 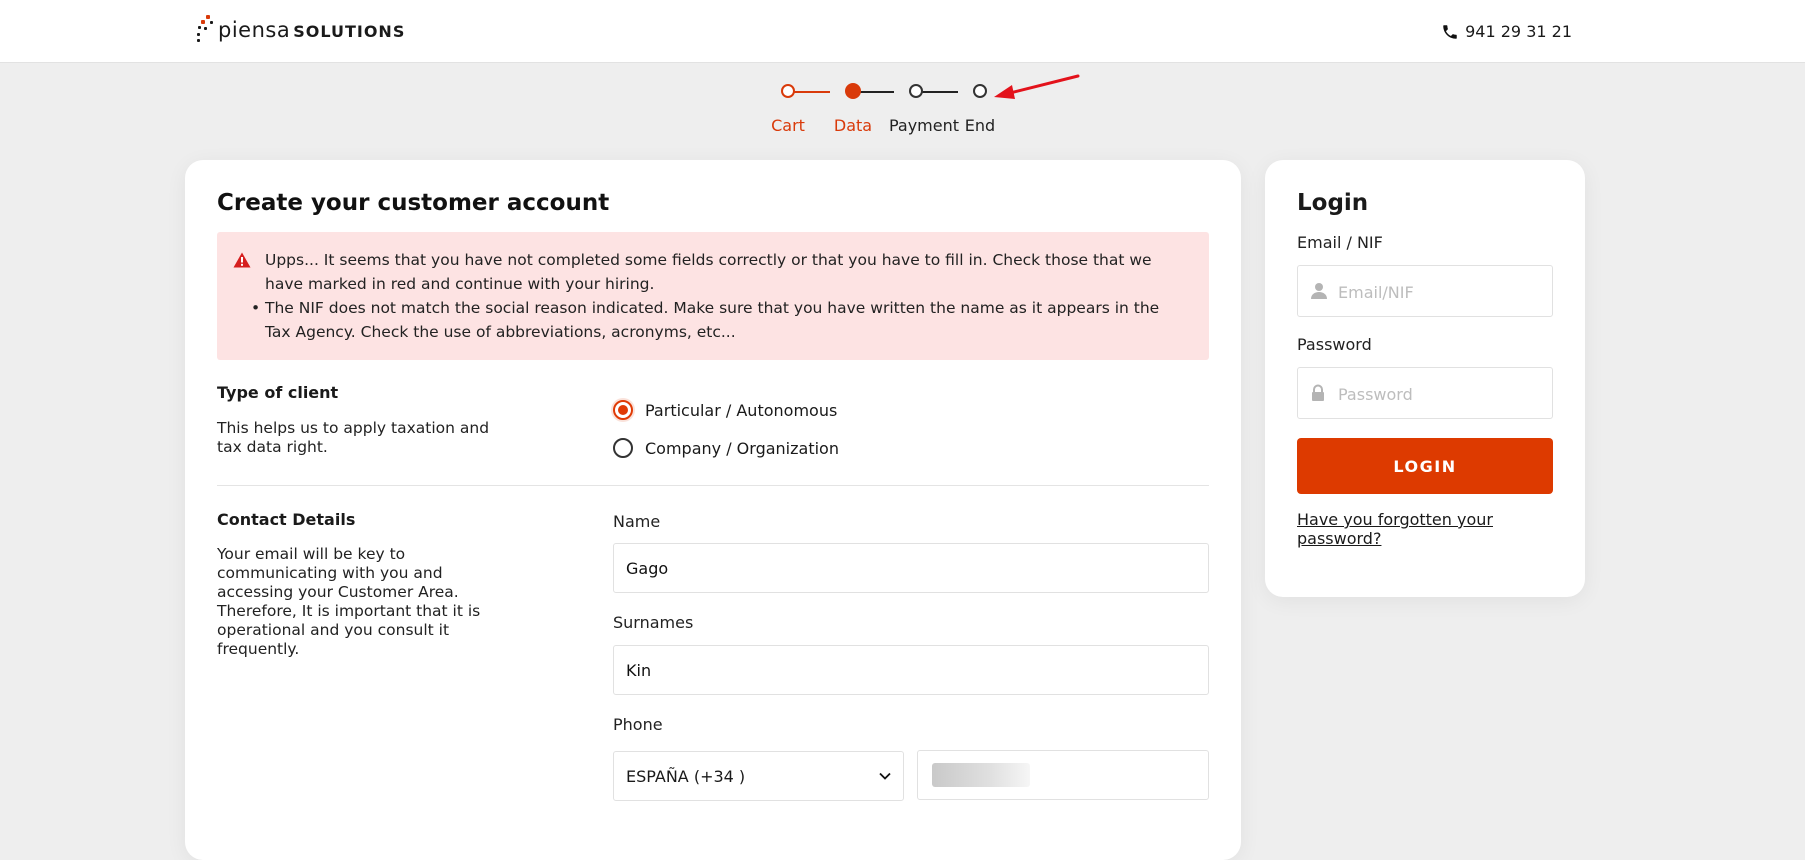 What do you see at coordinates (623, 448) in the screenshot?
I see `radio-unchecked-icon` at bounding box center [623, 448].